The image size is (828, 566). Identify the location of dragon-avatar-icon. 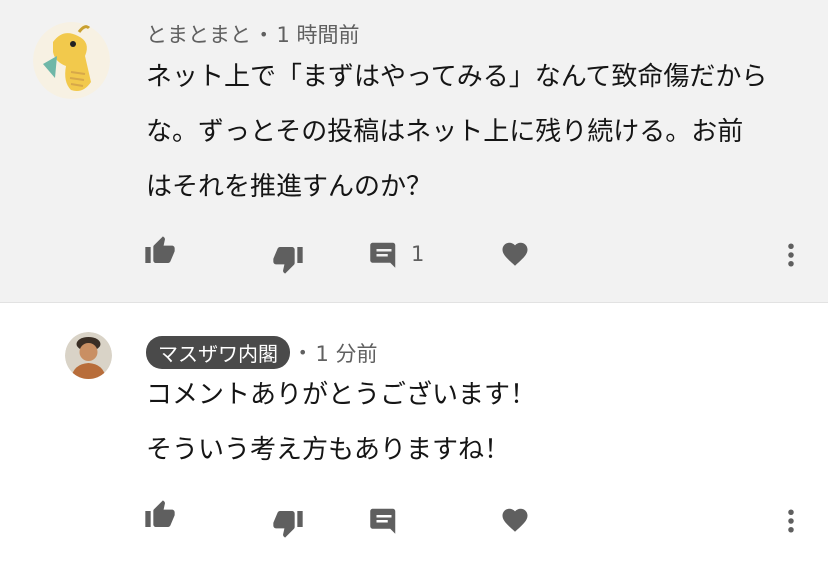
(71, 60).